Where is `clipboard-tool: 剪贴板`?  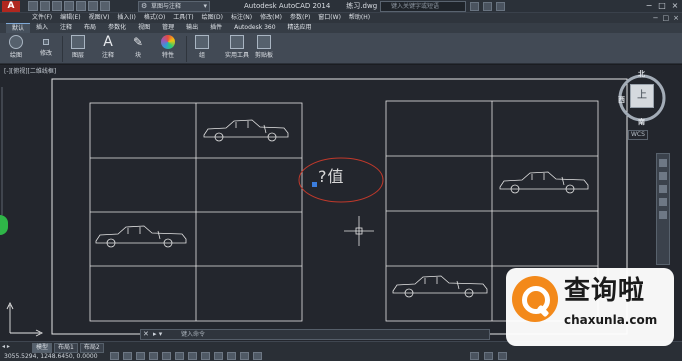
clipboard-tool: 剪贴板 is located at coordinates (264, 49).